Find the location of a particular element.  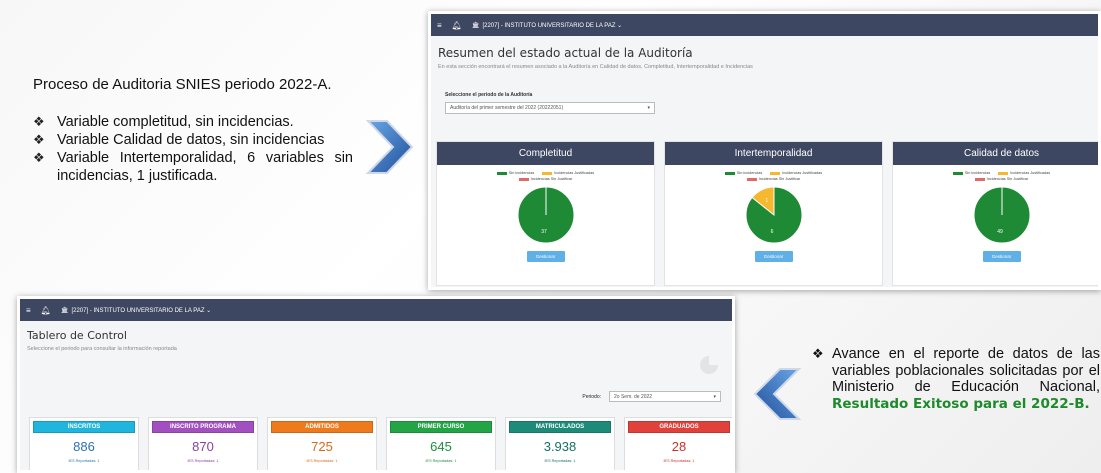

kpi-card: PRIMER CURSO 645 IES Reportadas: 1 is located at coordinates (441, 443).